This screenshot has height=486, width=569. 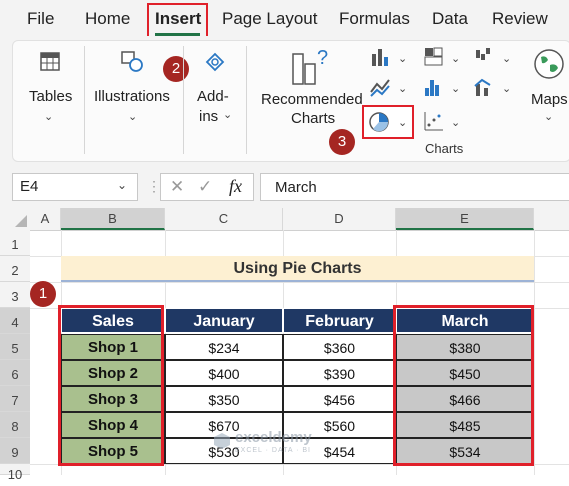 I want to click on column-chart-icon: ⌄, so click(x=391, y=57).